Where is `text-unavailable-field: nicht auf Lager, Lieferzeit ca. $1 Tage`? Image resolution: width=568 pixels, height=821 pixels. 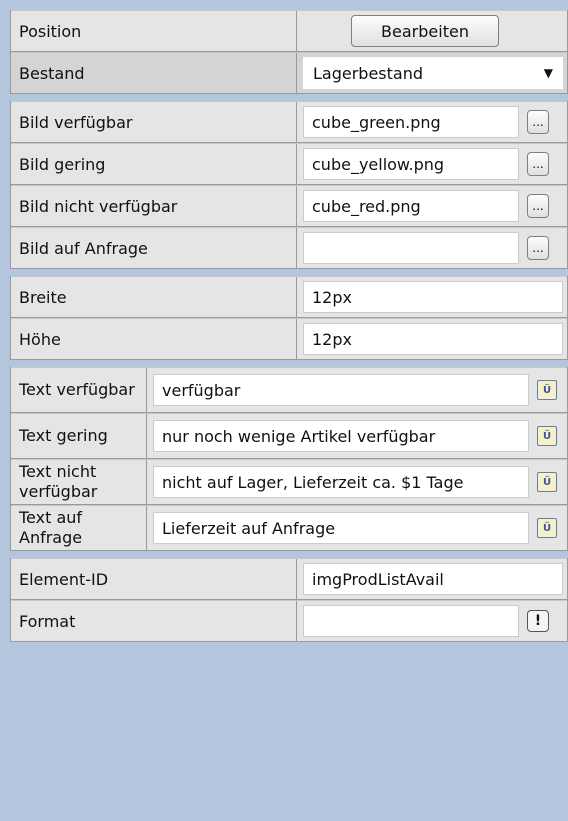
text-unavailable-field: nicht auf Lager, Lieferzeit ca. $1 Tage is located at coordinates (341, 482).